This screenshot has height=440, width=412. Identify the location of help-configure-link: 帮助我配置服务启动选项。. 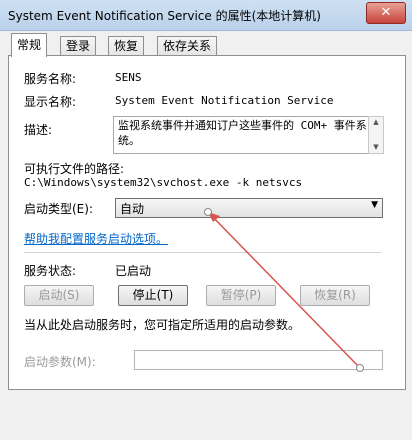
(96, 238).